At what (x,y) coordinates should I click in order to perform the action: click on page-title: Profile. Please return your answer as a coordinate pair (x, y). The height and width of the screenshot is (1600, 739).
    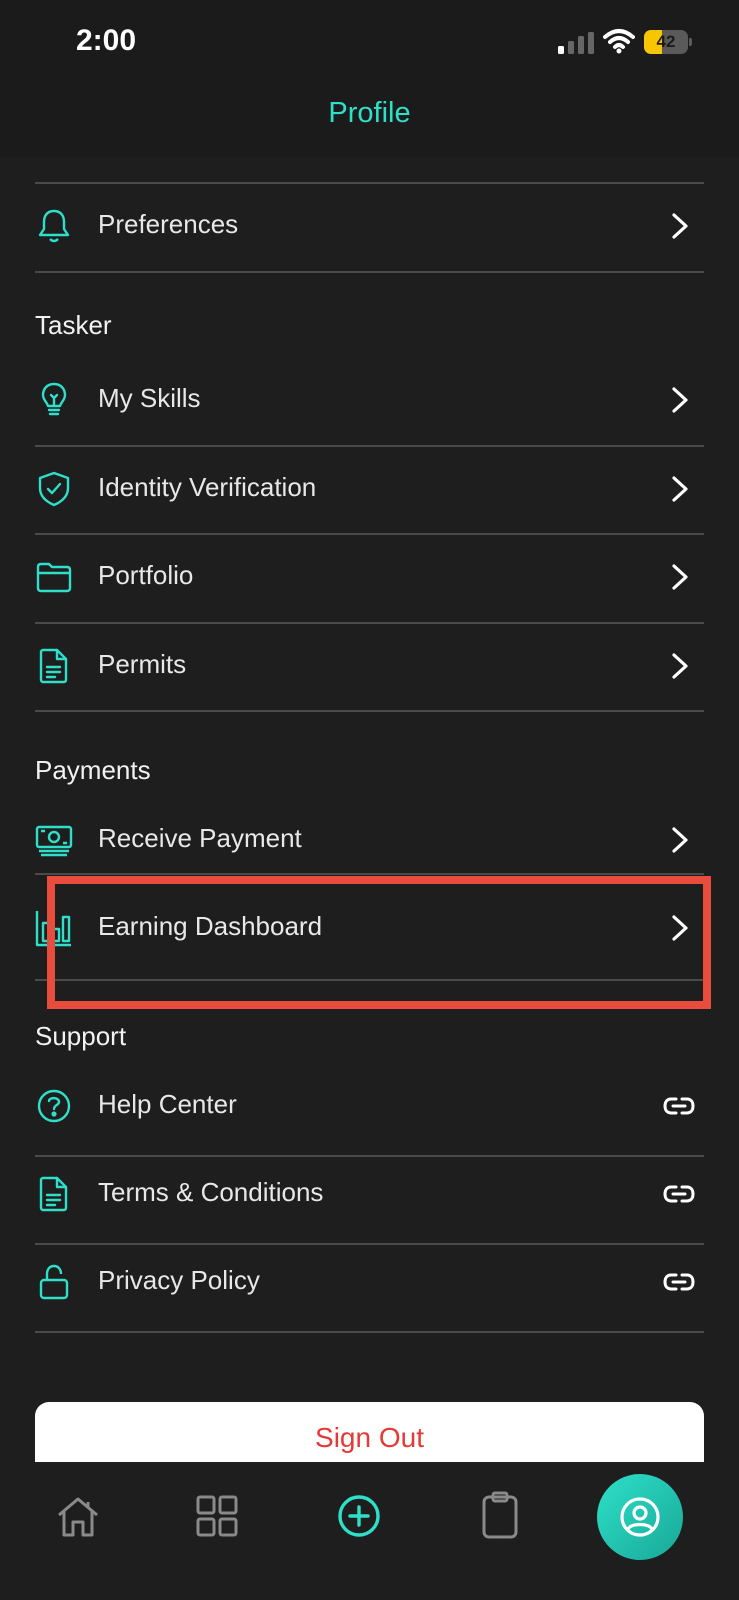
    Looking at the image, I should click on (369, 113).